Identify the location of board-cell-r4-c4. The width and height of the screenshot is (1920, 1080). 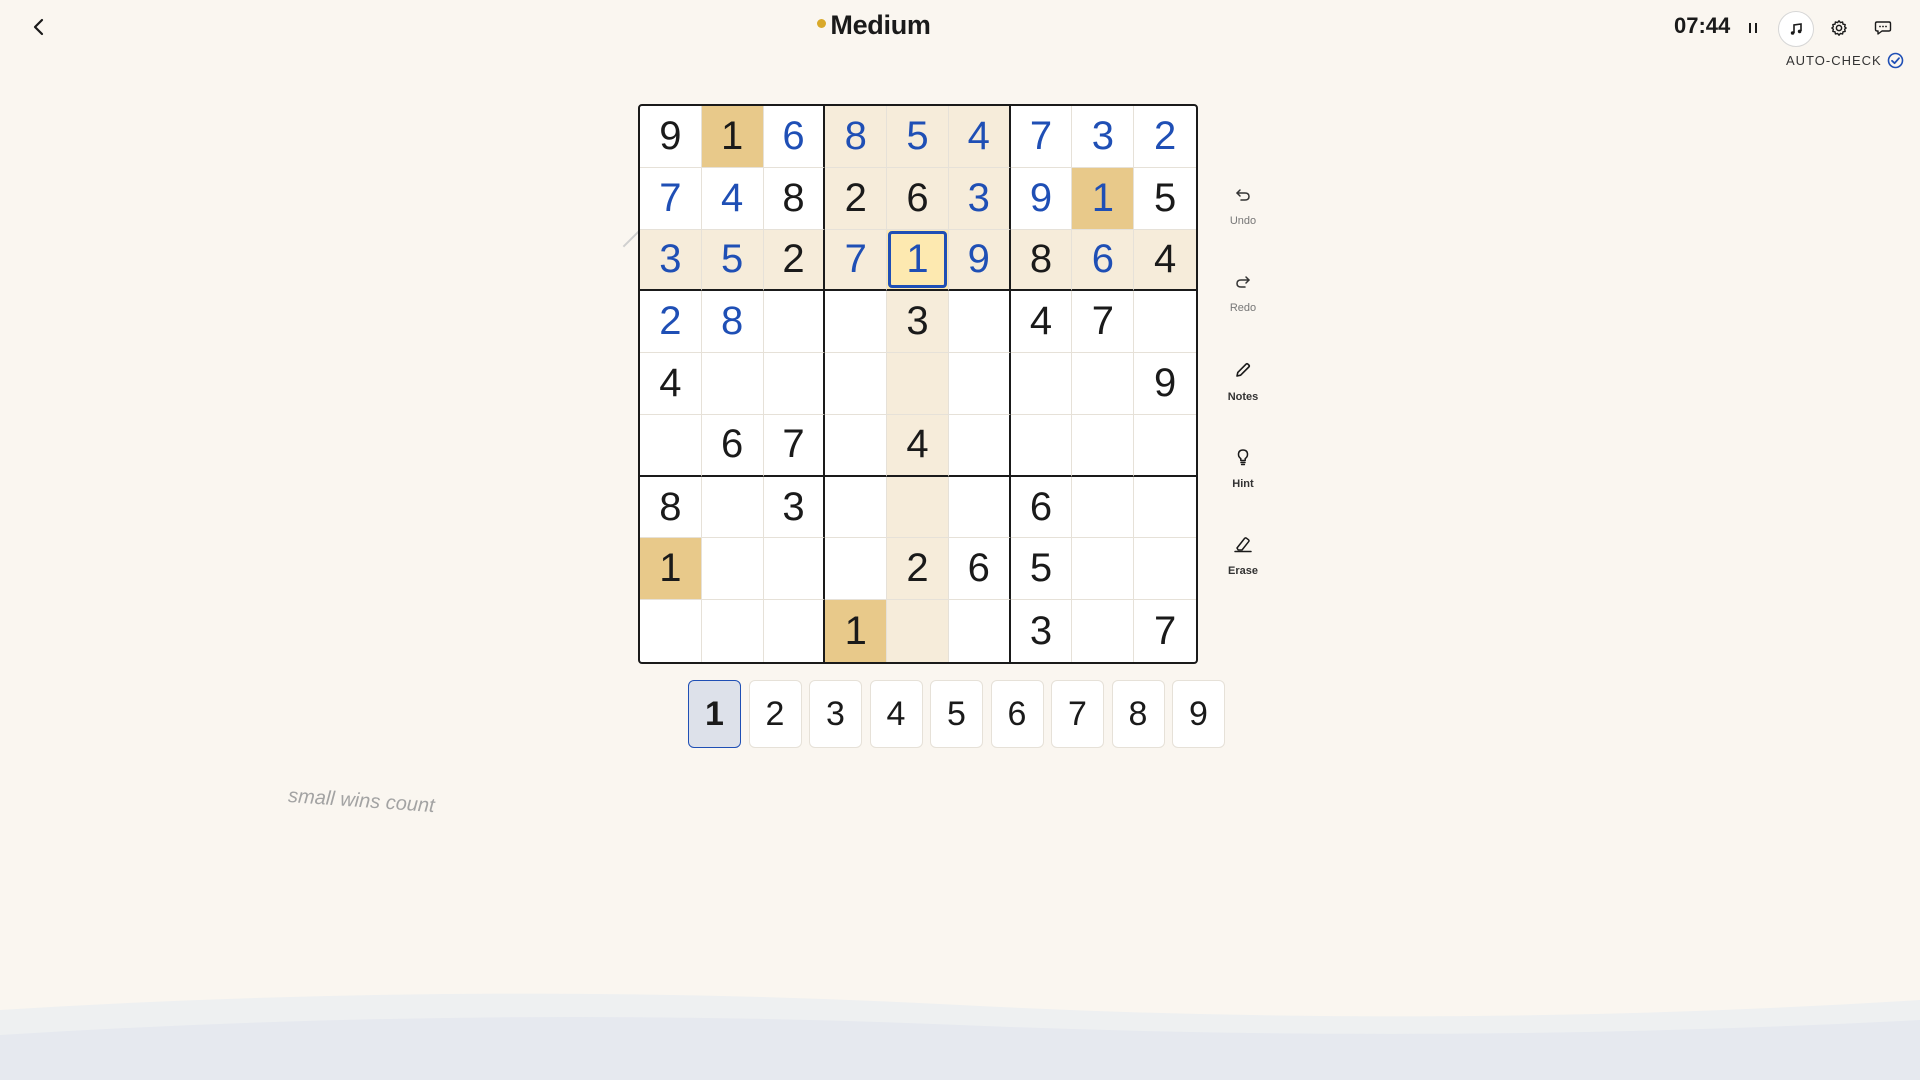
(856, 322).